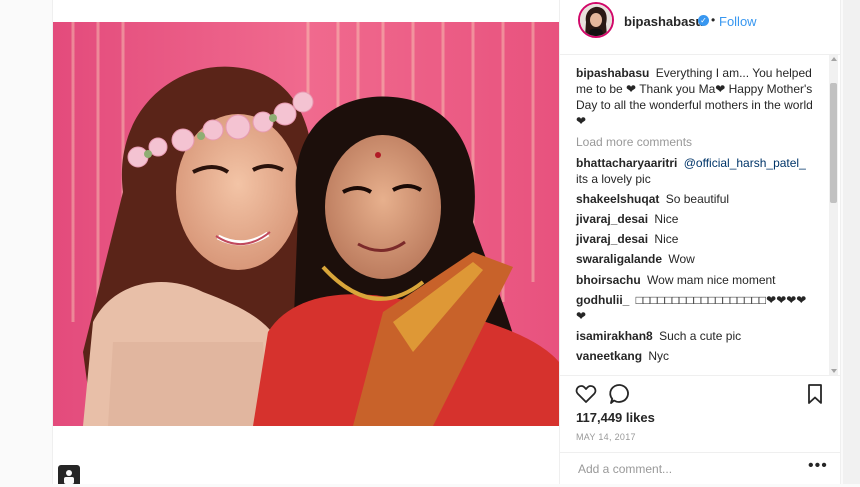  Describe the element at coordinates (612, 73) in the screenshot. I see `caption-username: bipashabasu` at that location.